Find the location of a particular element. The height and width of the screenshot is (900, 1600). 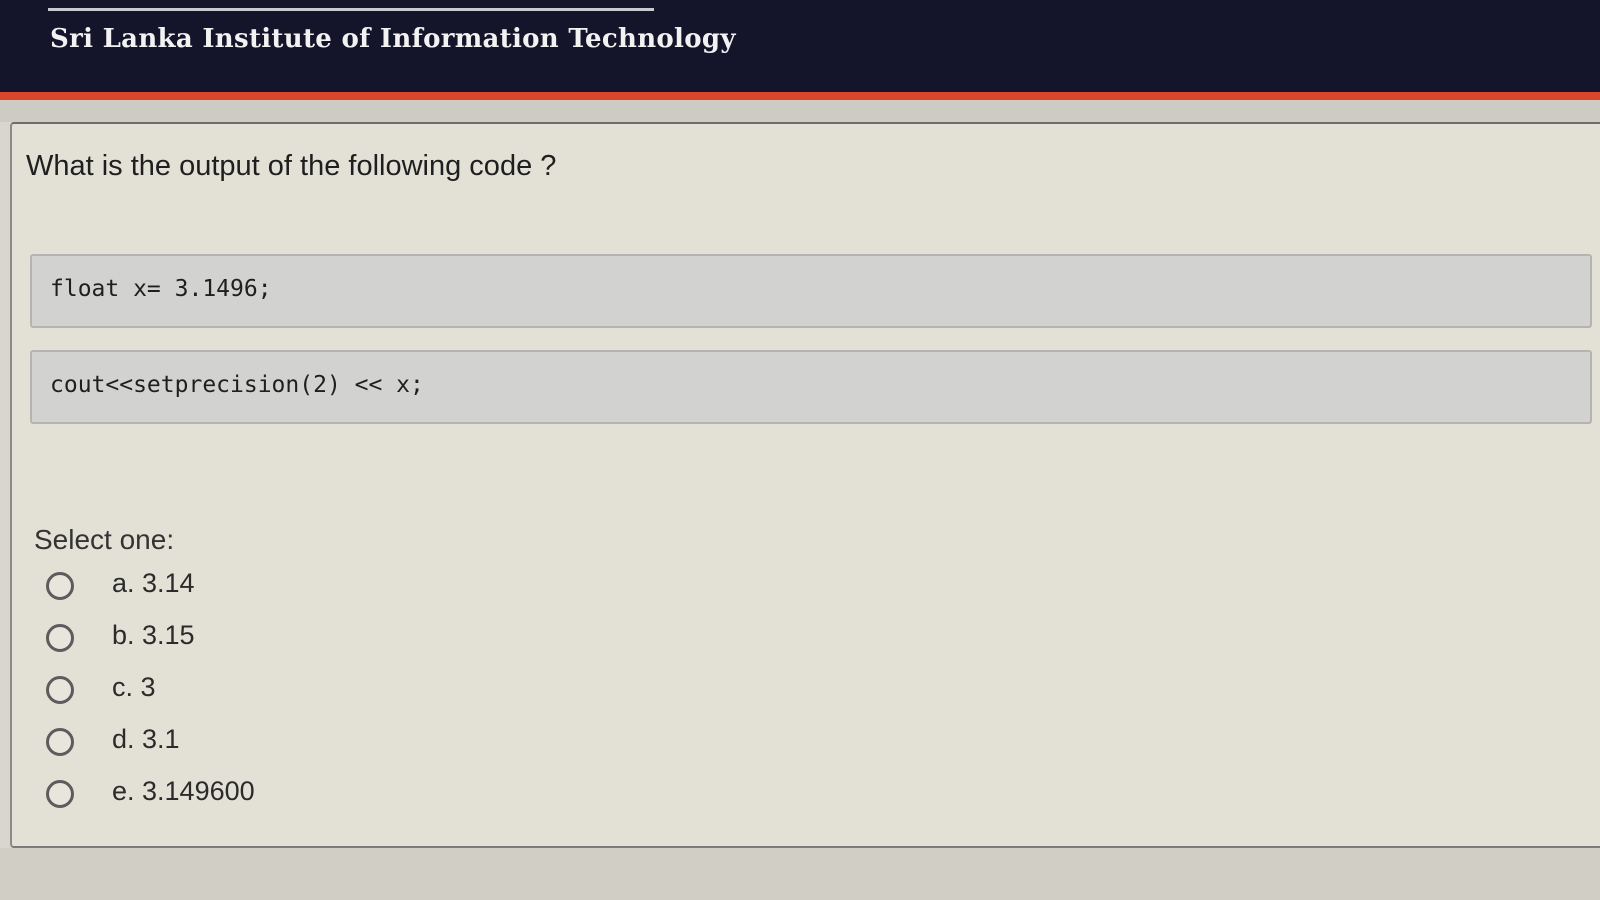

answer-option-c: c. 3 is located at coordinates (246, 690).